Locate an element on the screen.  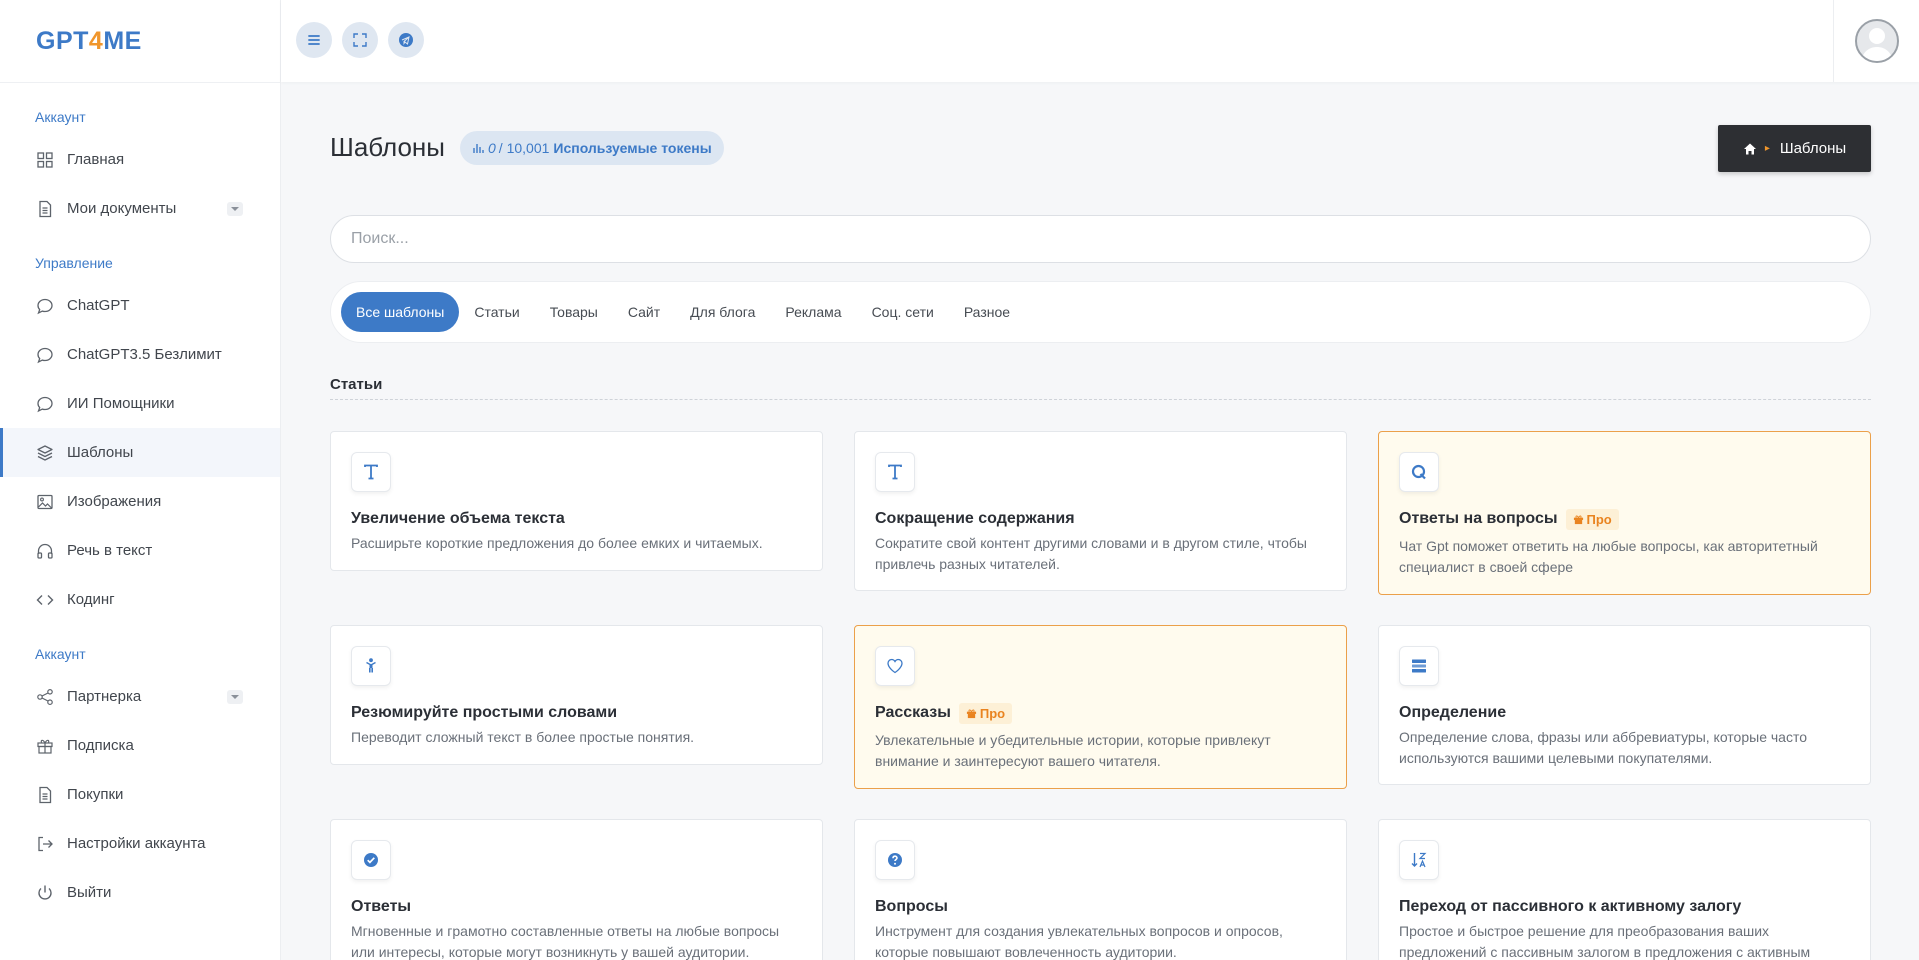
menu-toggle-button is located at coordinates (314, 40).